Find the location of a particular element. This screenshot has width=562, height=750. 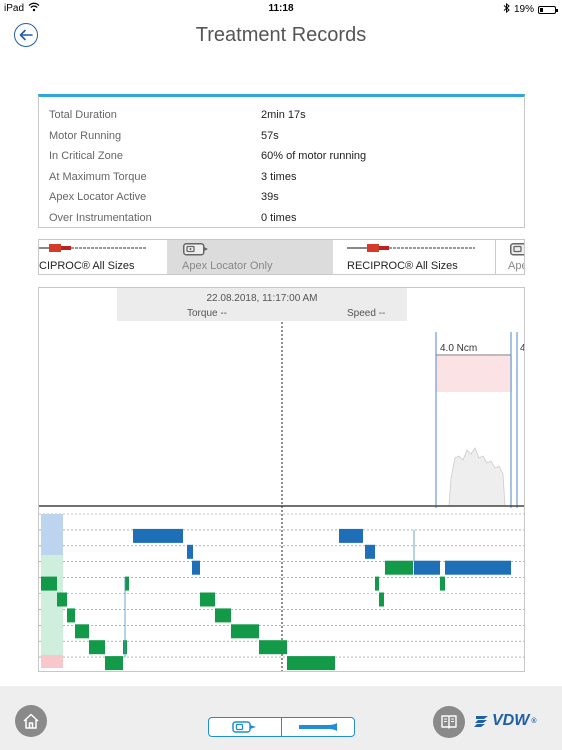

clock: 11:18 is located at coordinates (281, 8).